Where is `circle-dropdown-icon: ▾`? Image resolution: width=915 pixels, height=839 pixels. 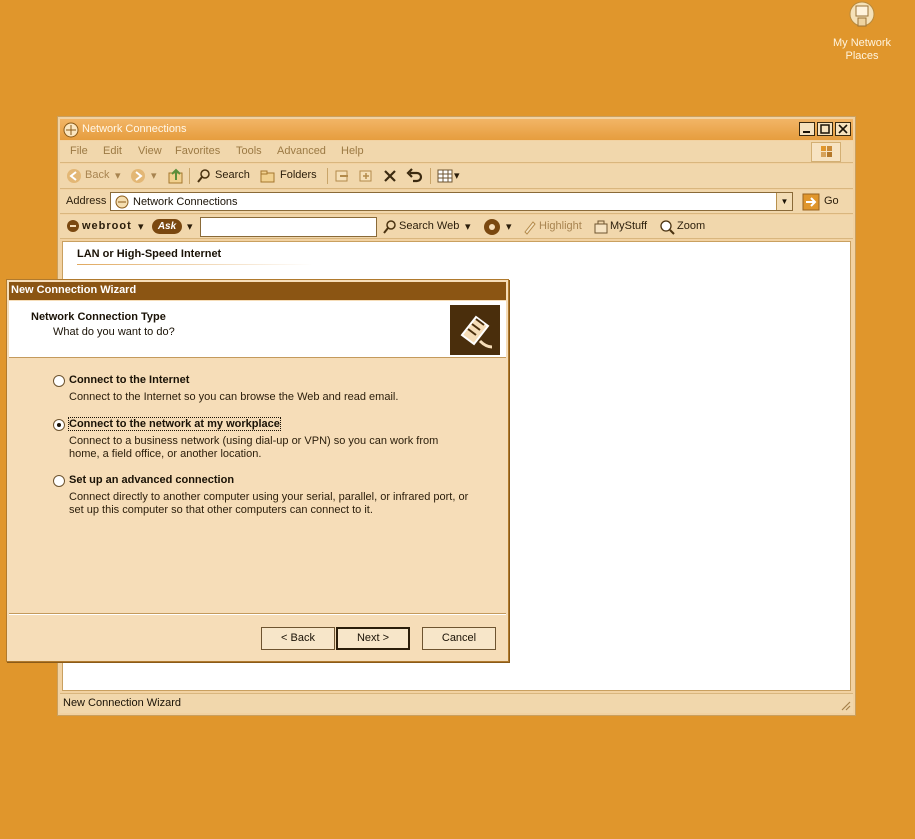 circle-dropdown-icon: ▾ is located at coordinates (509, 226).